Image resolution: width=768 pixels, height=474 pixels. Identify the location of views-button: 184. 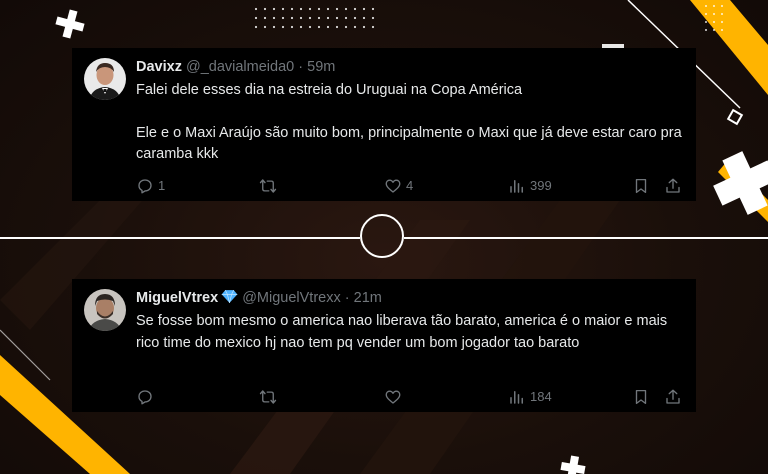
(530, 397).